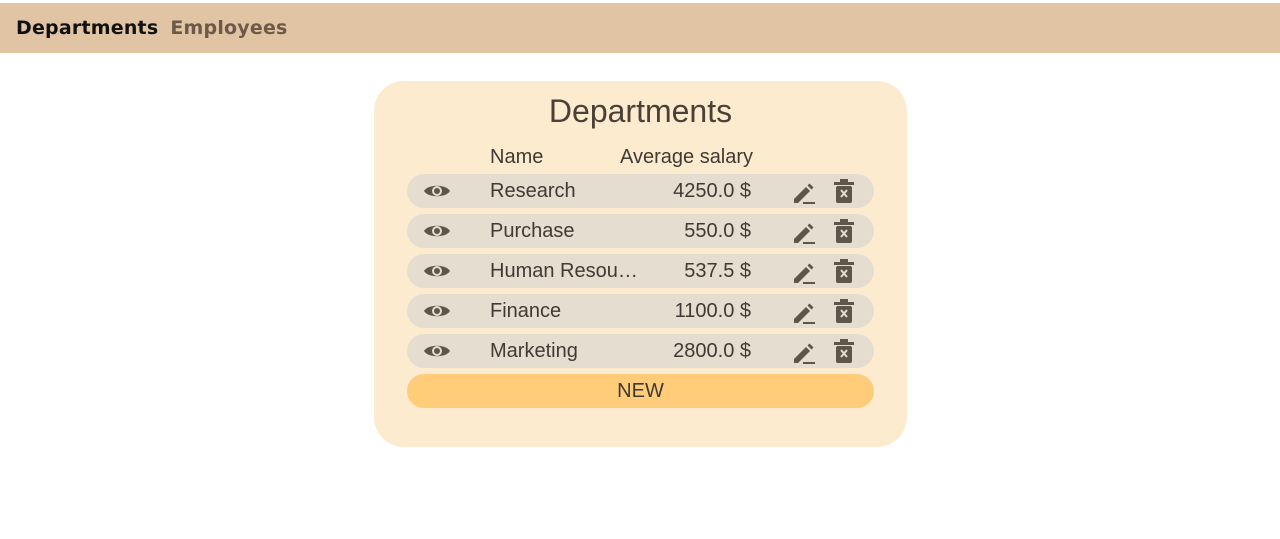 This screenshot has width=1280, height=539. I want to click on table-row: Marketing 2800.0 $, so click(640, 351).